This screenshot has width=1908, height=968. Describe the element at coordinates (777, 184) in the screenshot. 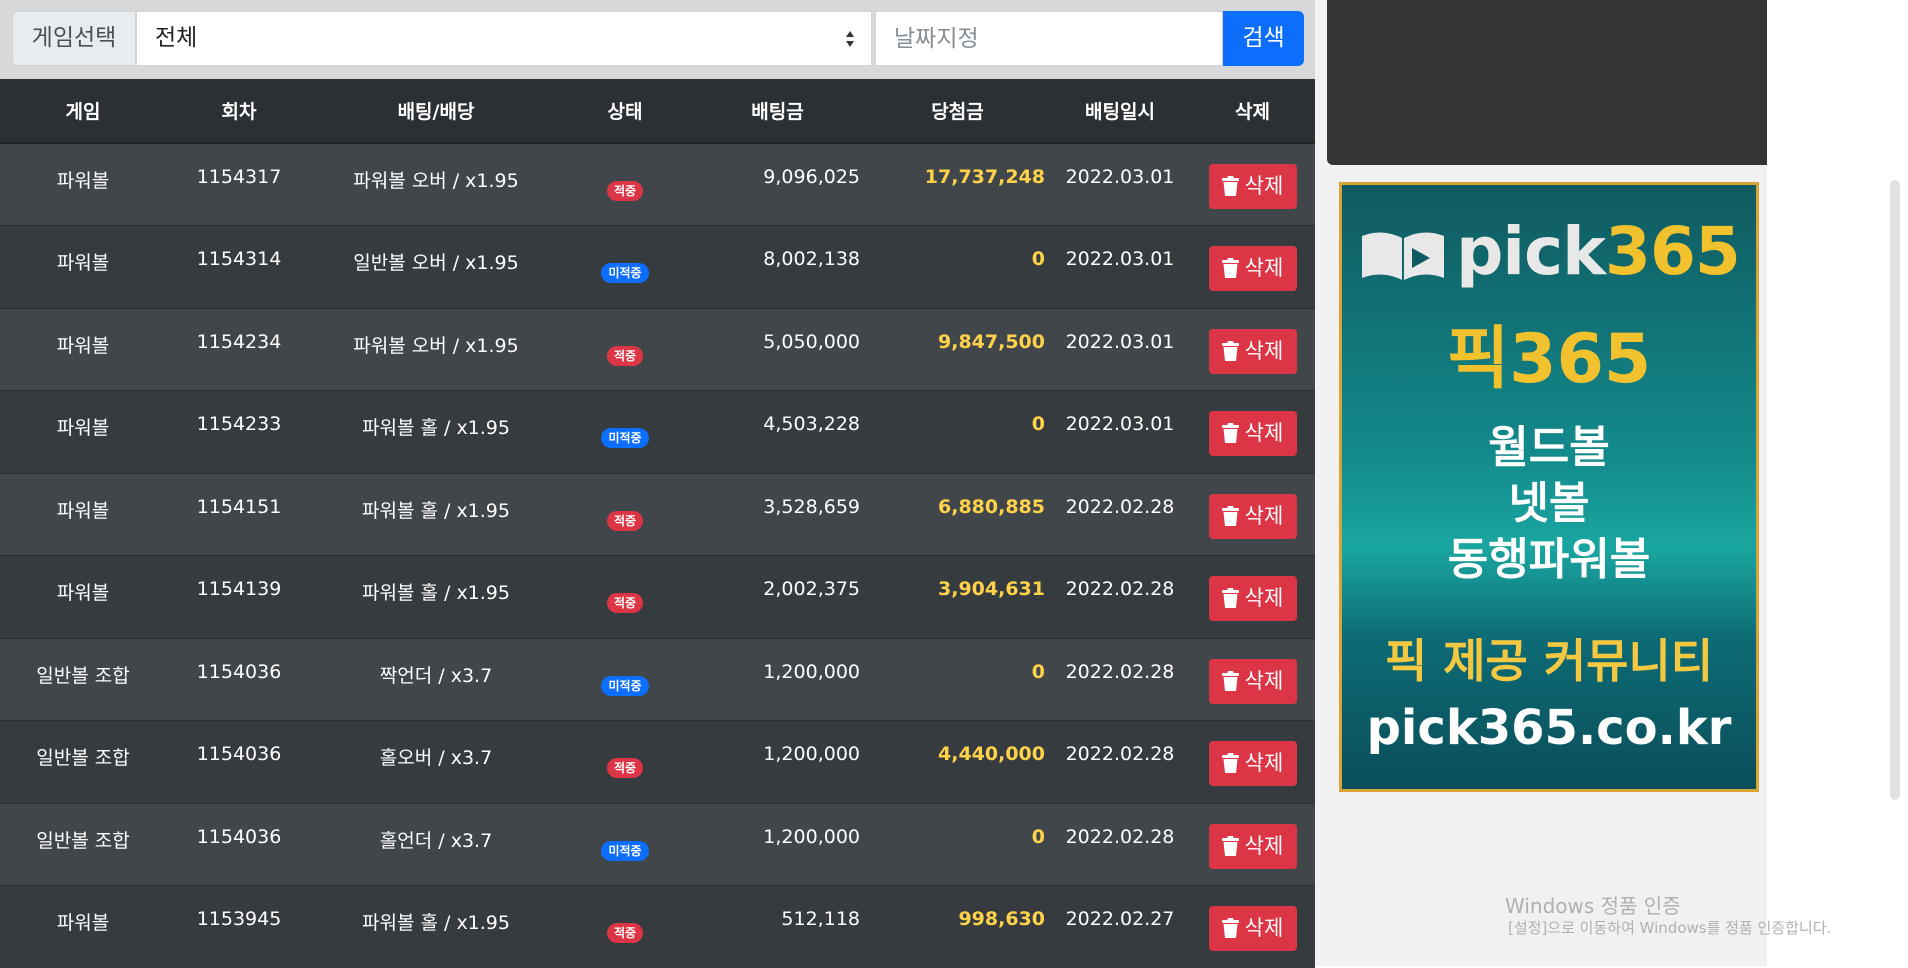

I see `cell-amount: 9,096,025` at that location.